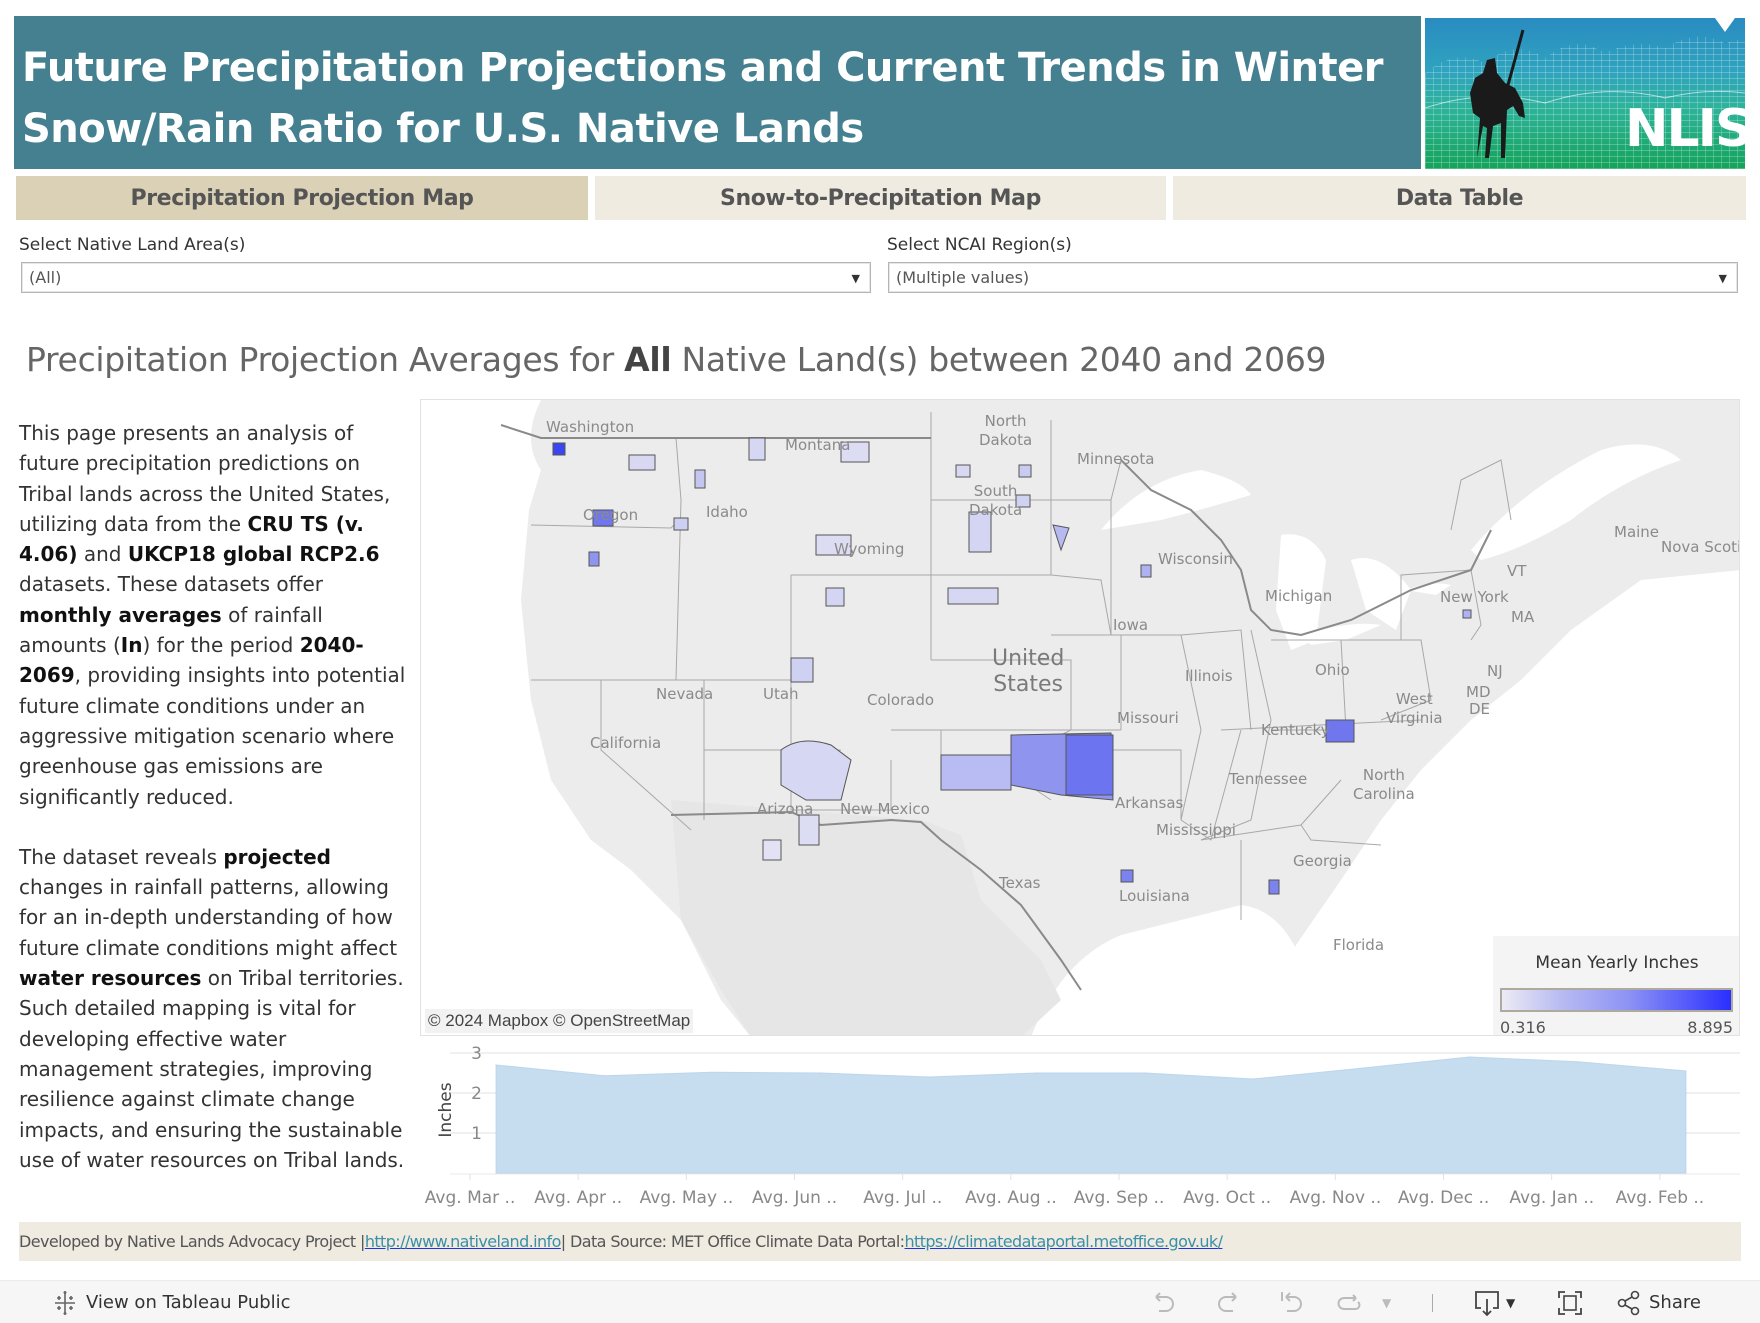 The width and height of the screenshot is (1760, 1323). What do you see at coordinates (1523, 1027) in the screenshot?
I see `legend-min-value: 0.316` at bounding box center [1523, 1027].